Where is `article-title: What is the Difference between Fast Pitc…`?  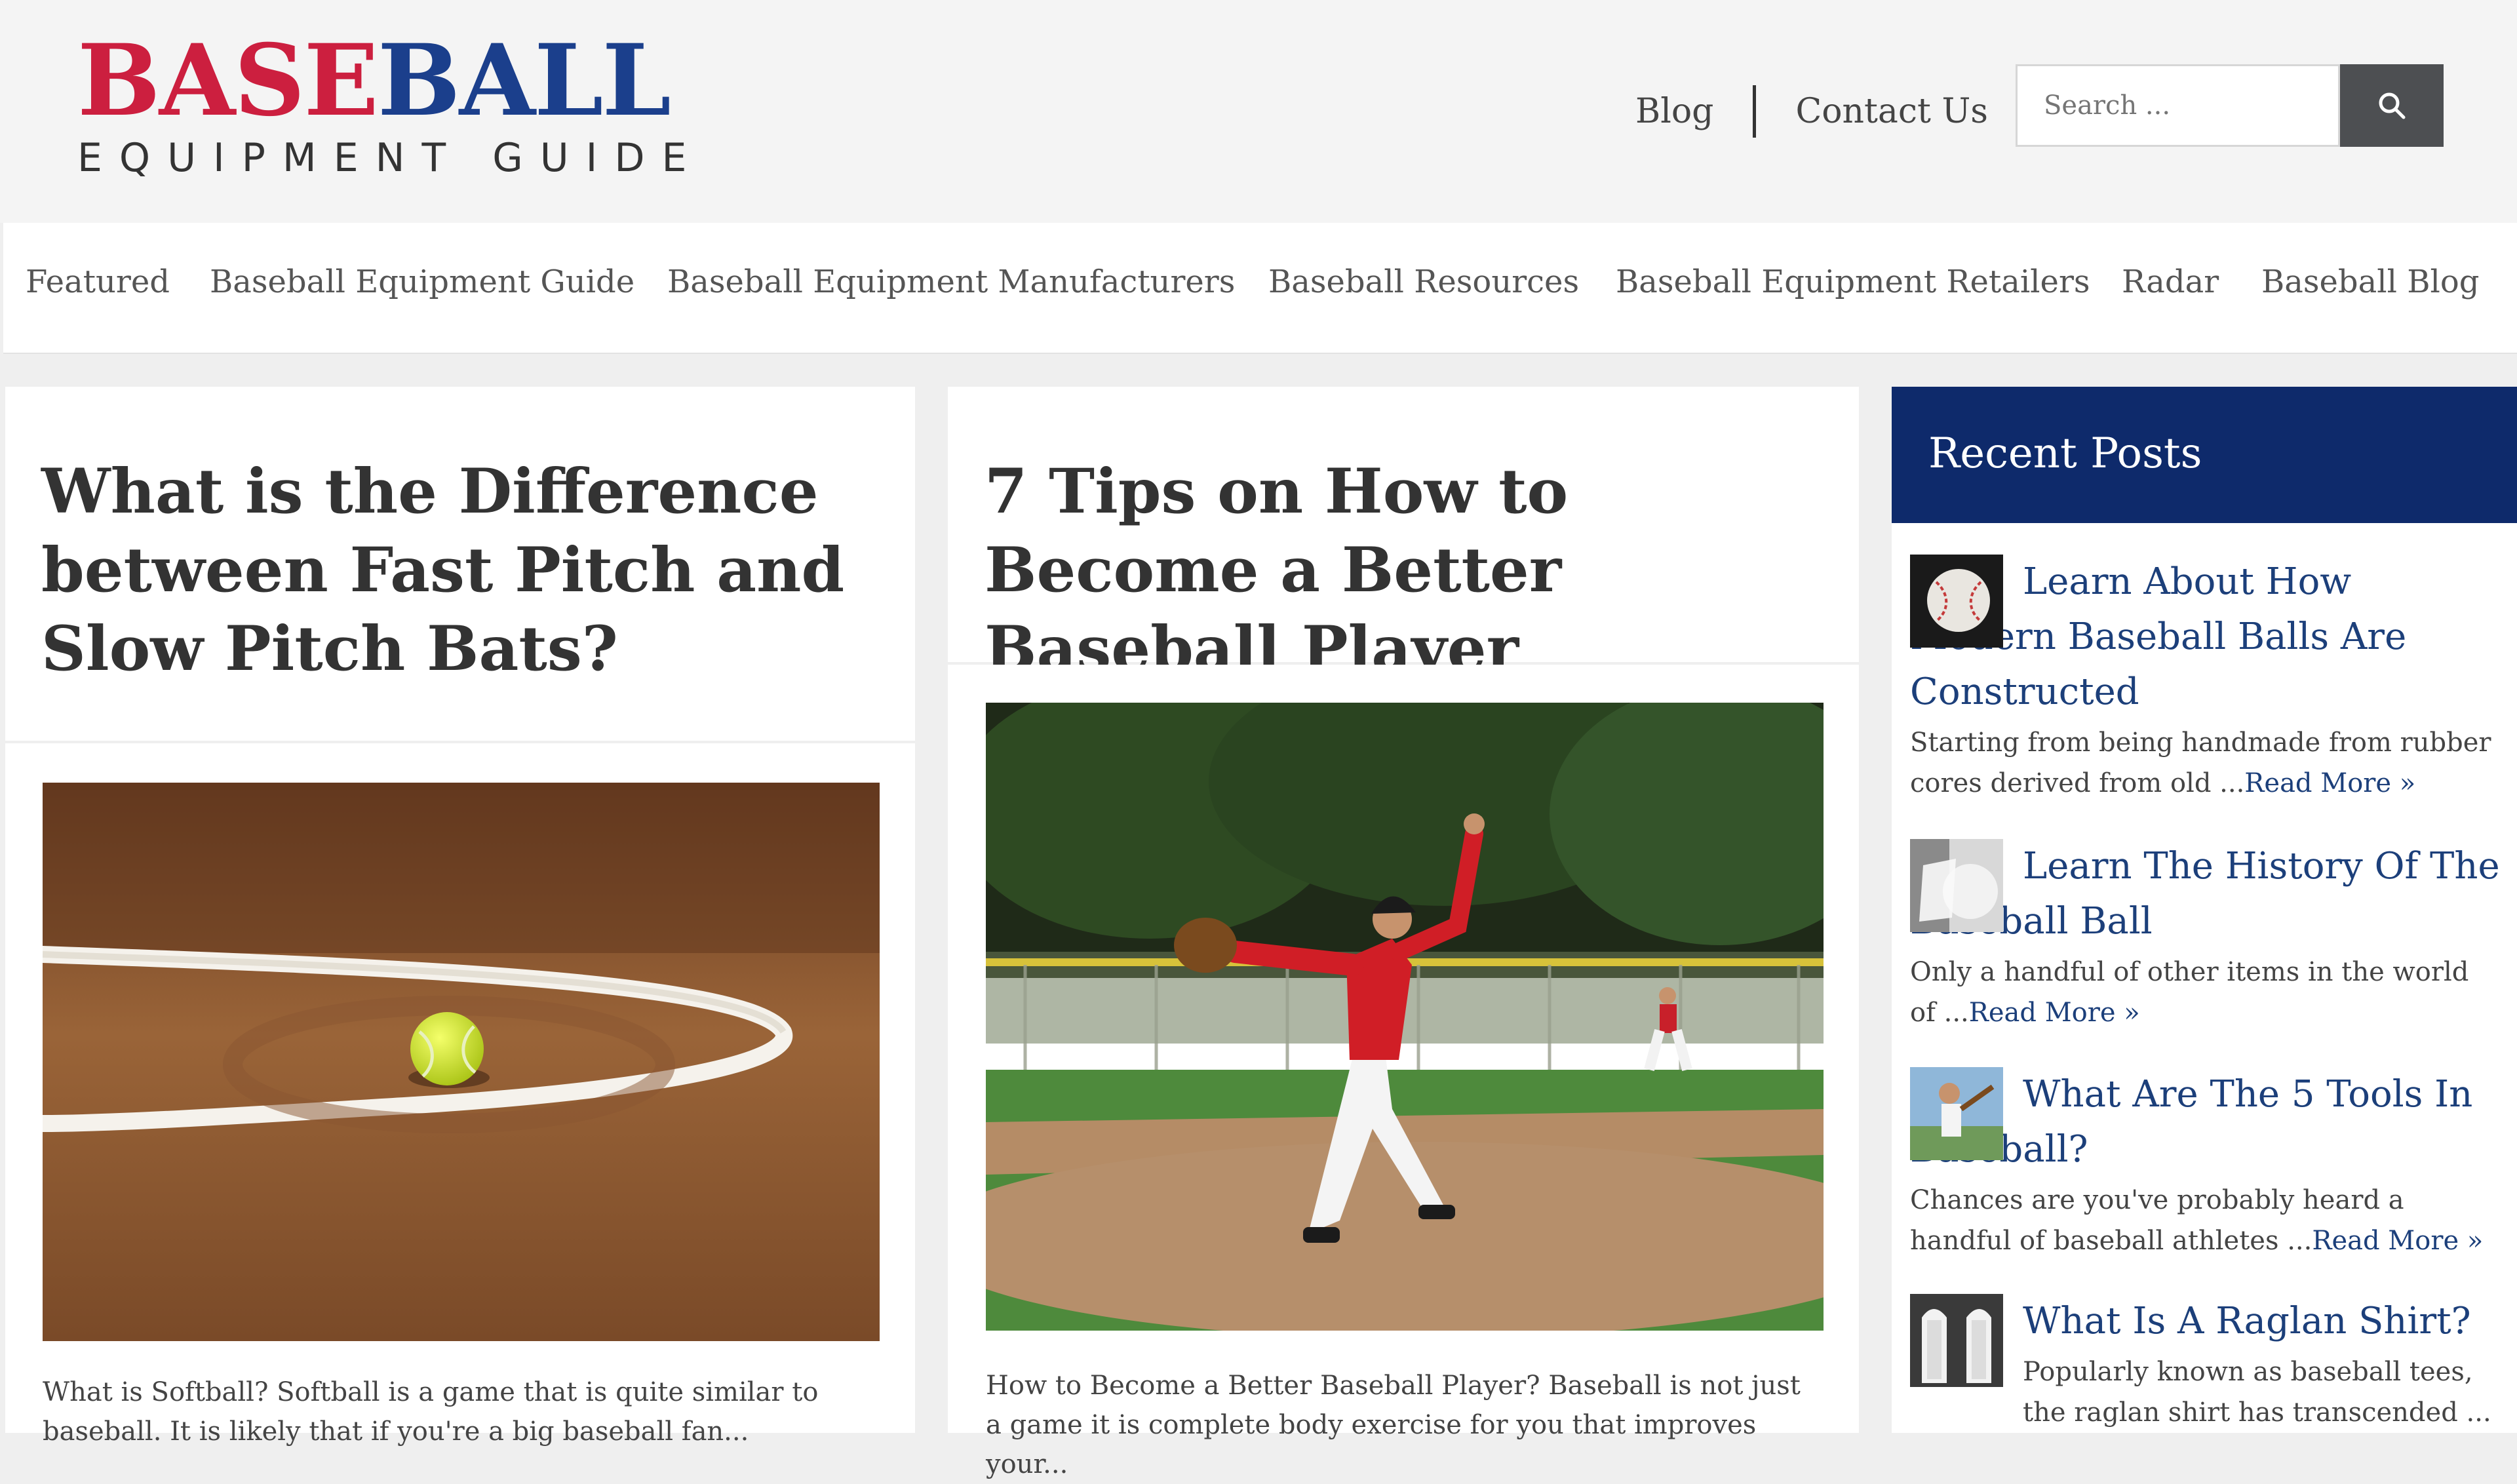 article-title: What is the Difference between Fast Pitc… is located at coordinates (461, 570).